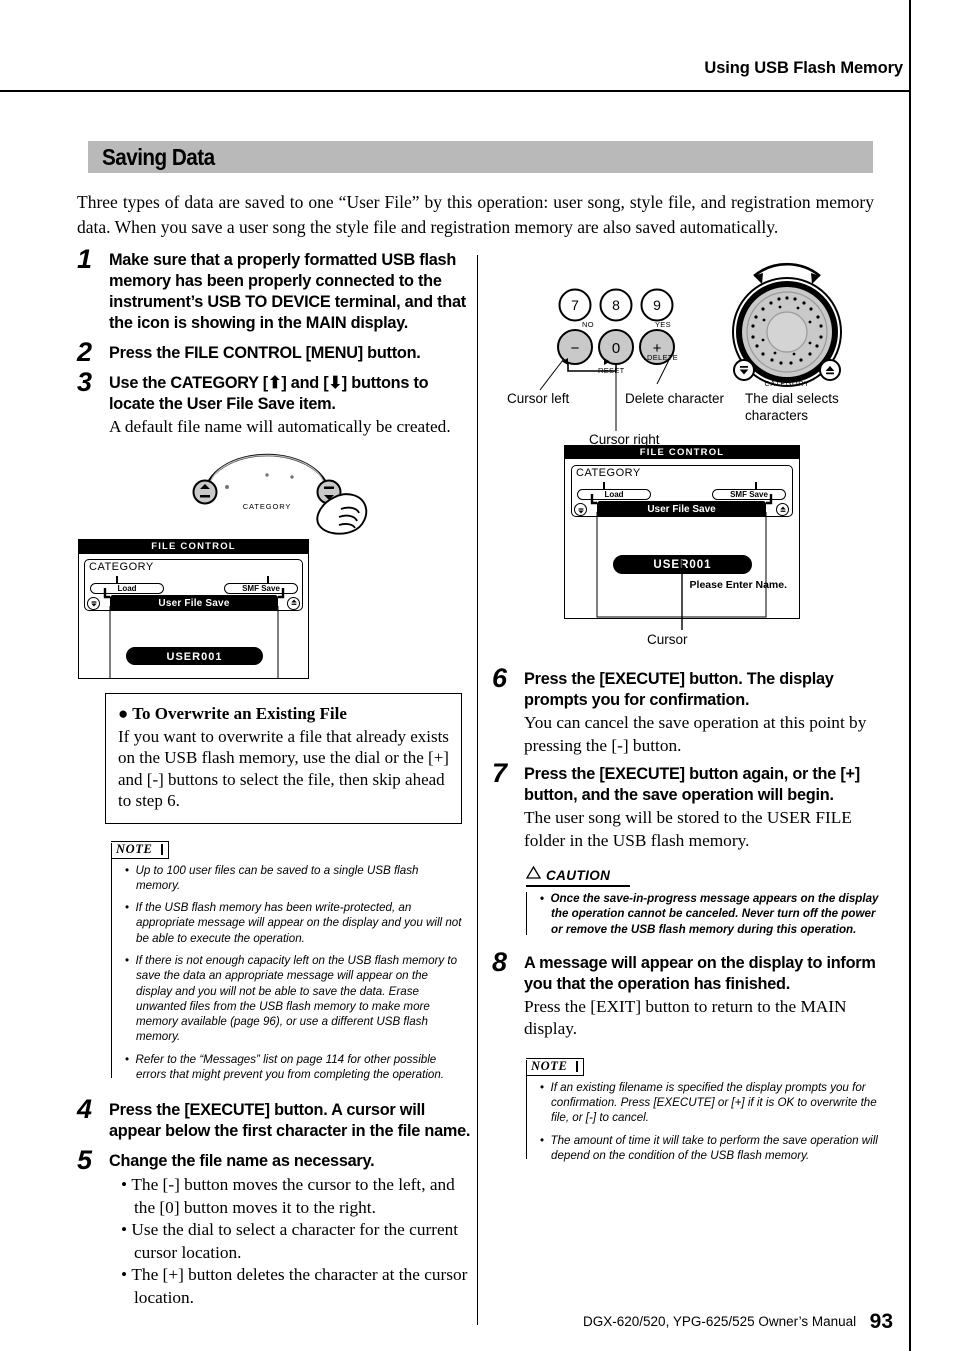  Describe the element at coordinates (158, 157) in the screenshot. I see `section-title: Saving Data` at that location.